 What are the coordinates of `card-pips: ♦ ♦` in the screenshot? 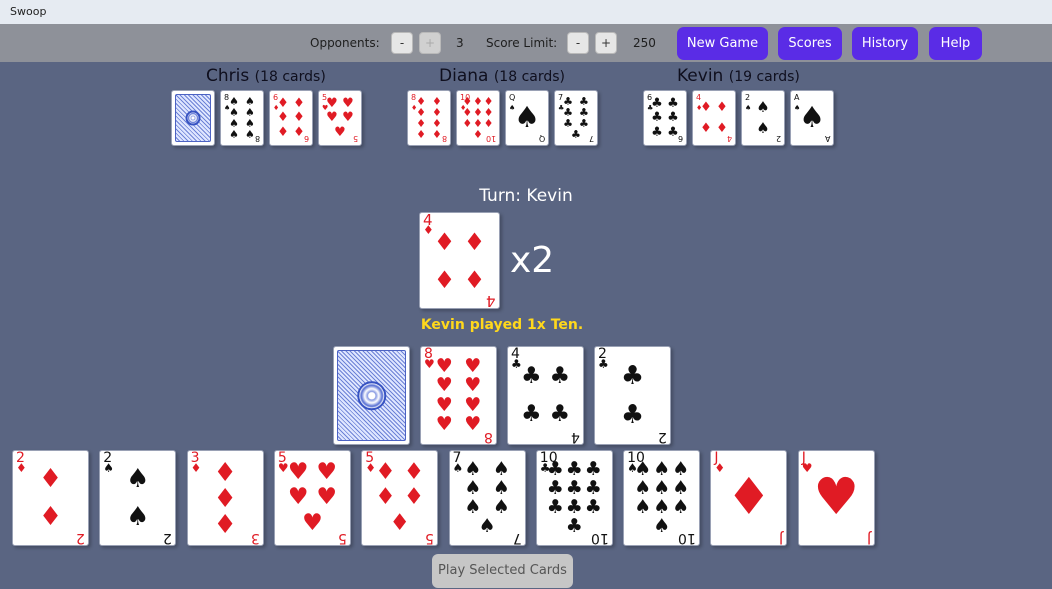 It's located at (50, 497).